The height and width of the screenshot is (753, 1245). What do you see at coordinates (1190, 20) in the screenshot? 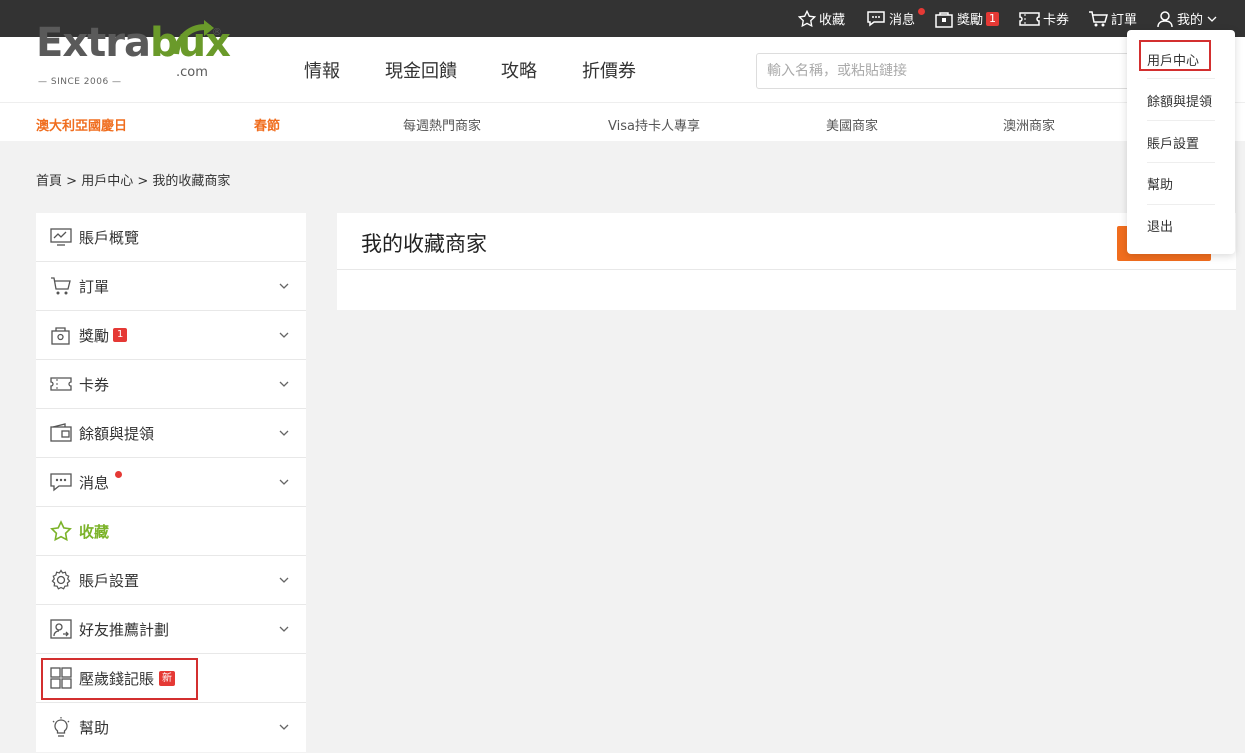
I see `topbar-mine-label: 我的` at bounding box center [1190, 20].